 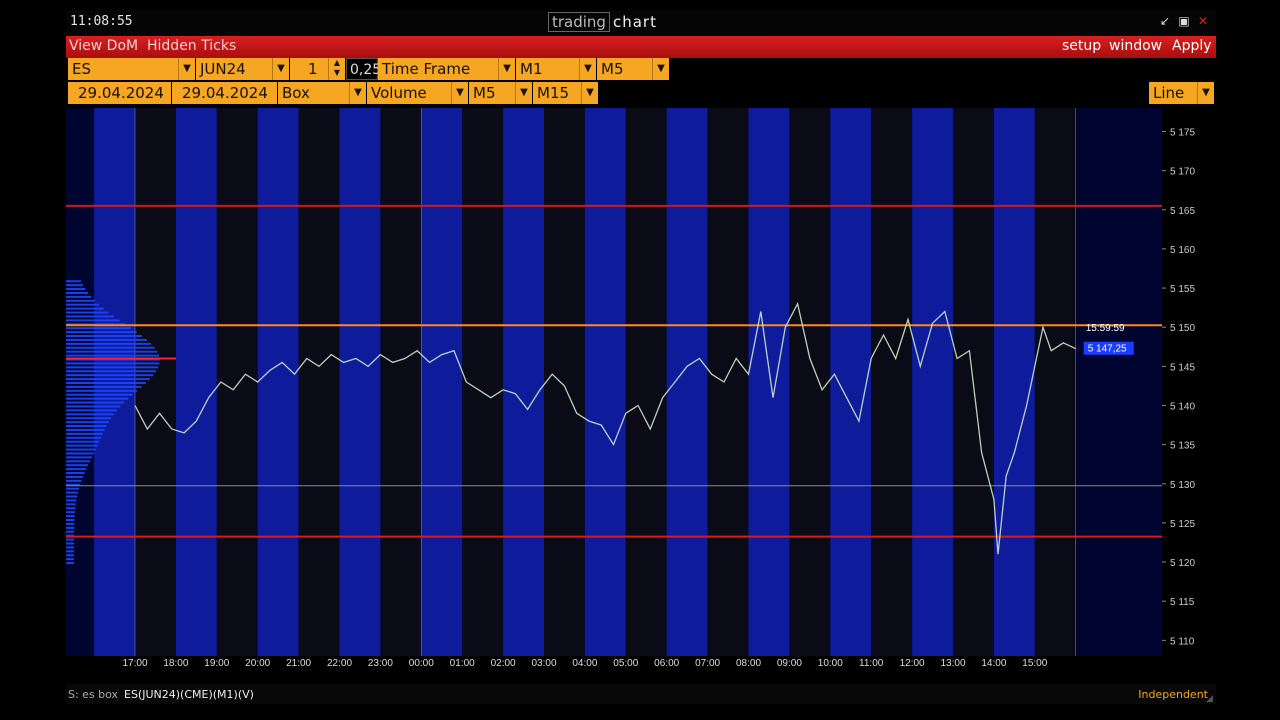 I want to click on title-bar: 11:08:55 trading chart ↙ ▣ ✕, so click(x=641, y=23).